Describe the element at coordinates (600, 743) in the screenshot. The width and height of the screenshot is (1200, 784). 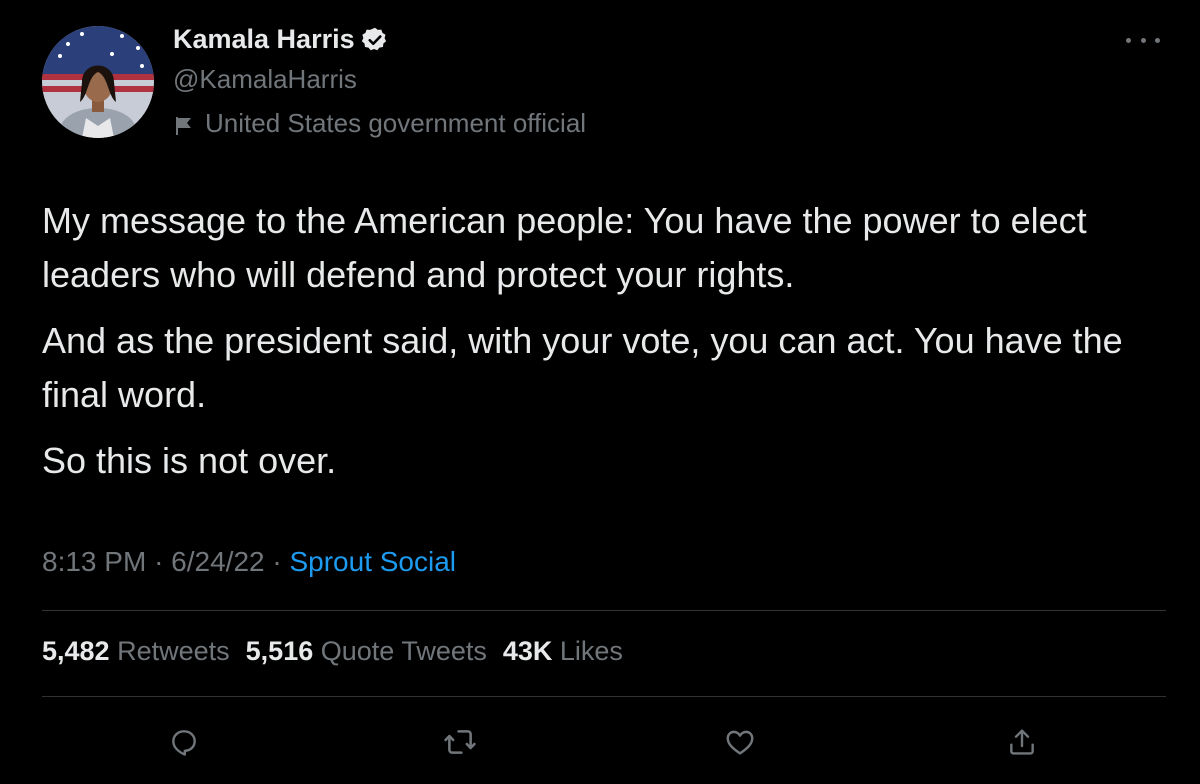
I see `tweet-actions` at that location.